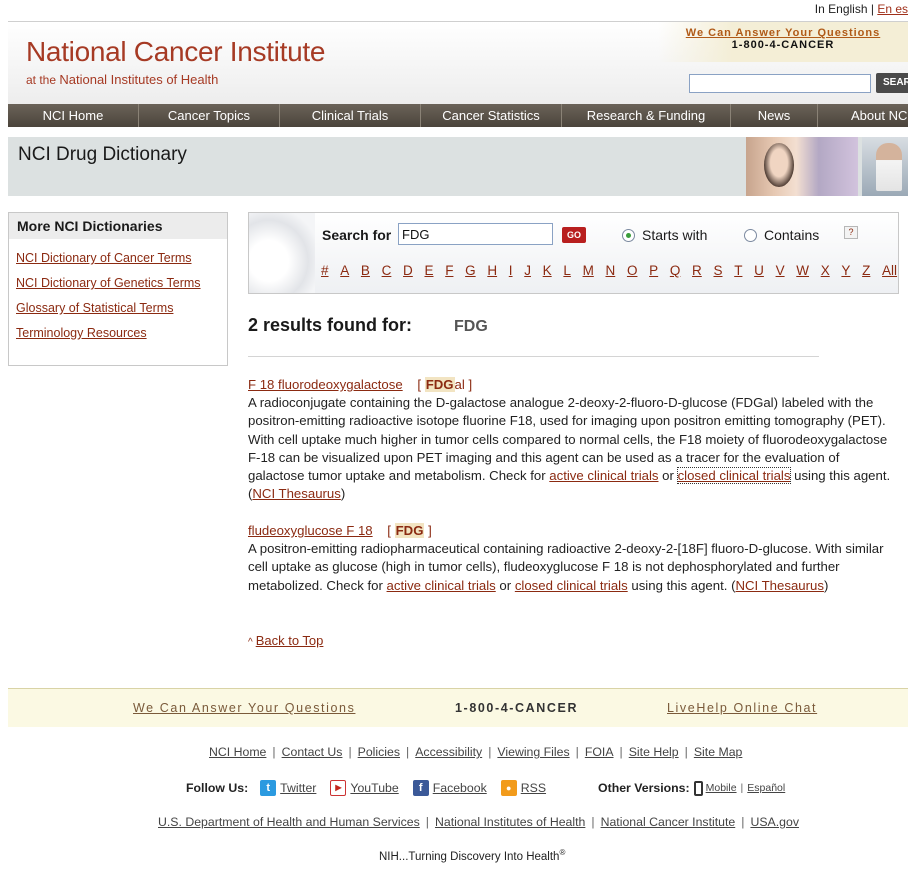 This screenshot has height=878, width=908. What do you see at coordinates (312, 752) in the screenshot?
I see `footer-link-contact: Contact Us` at bounding box center [312, 752].